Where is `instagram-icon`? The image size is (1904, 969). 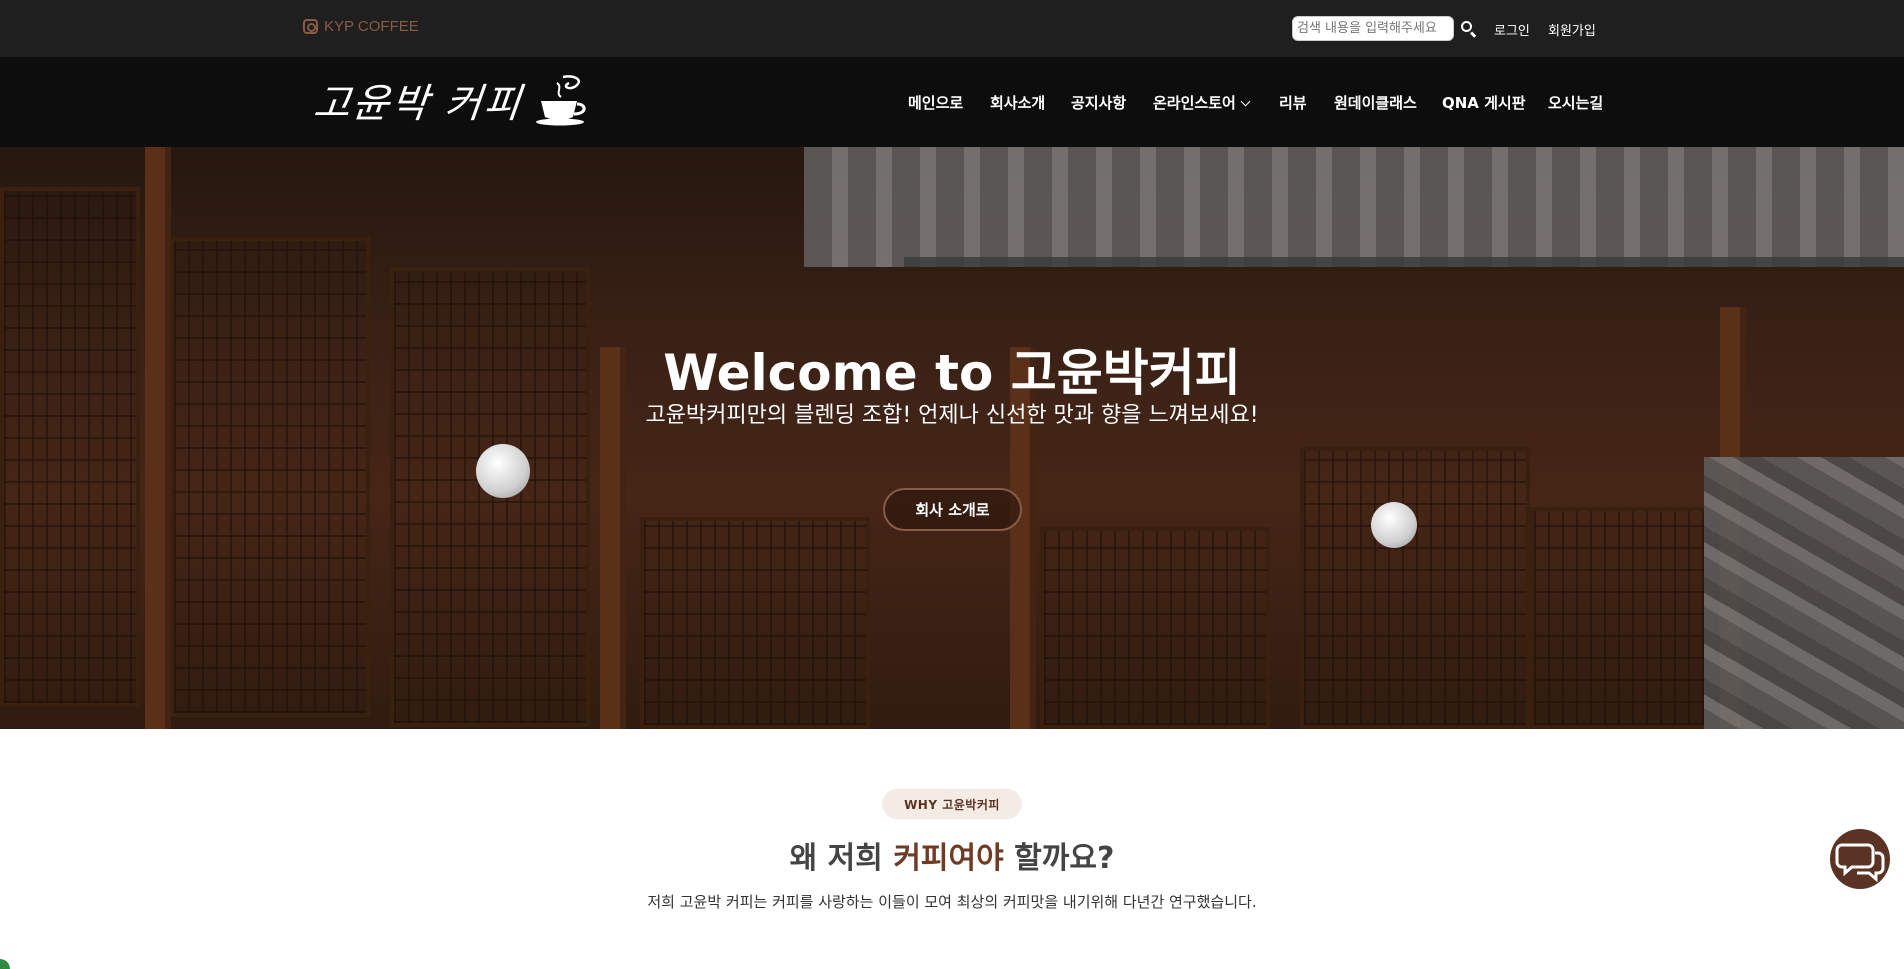 instagram-icon is located at coordinates (310, 26).